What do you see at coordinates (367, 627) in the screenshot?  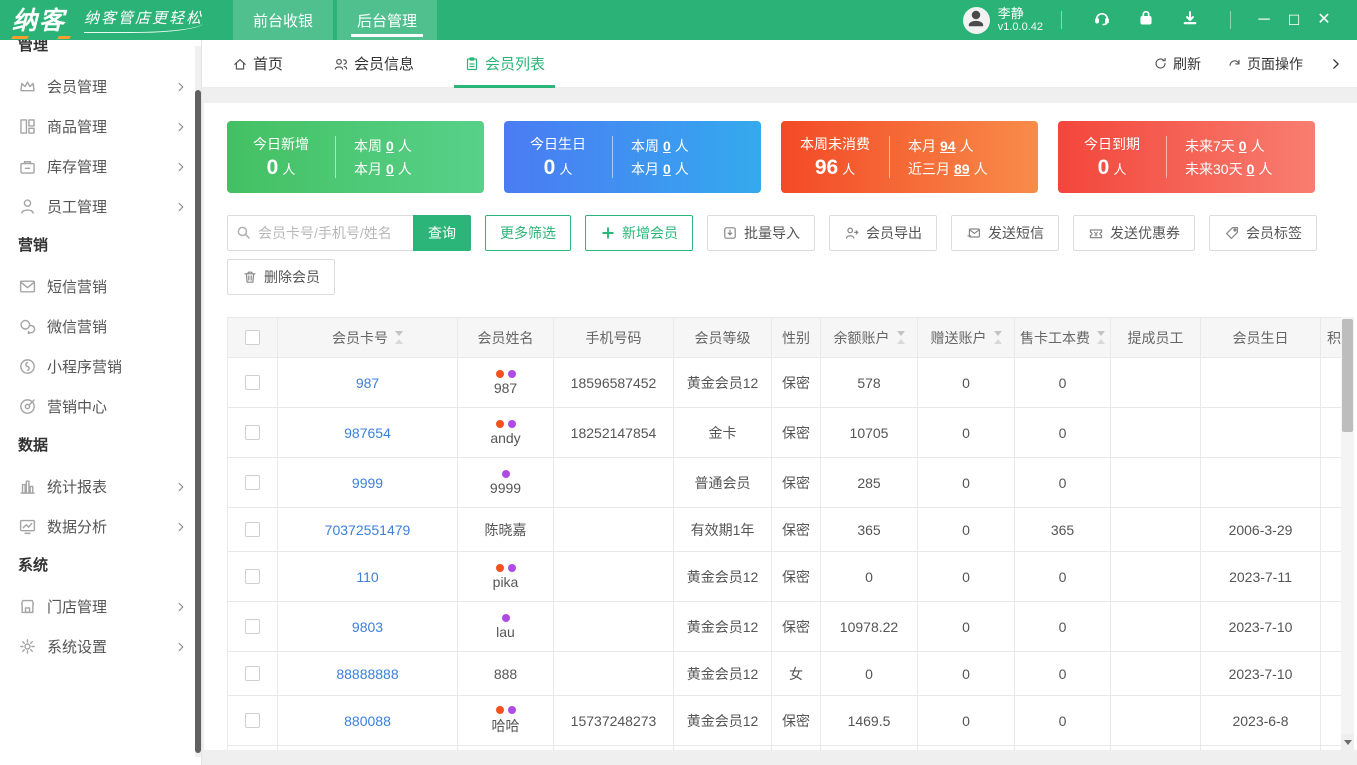 I see `member-card-link: 9803` at bounding box center [367, 627].